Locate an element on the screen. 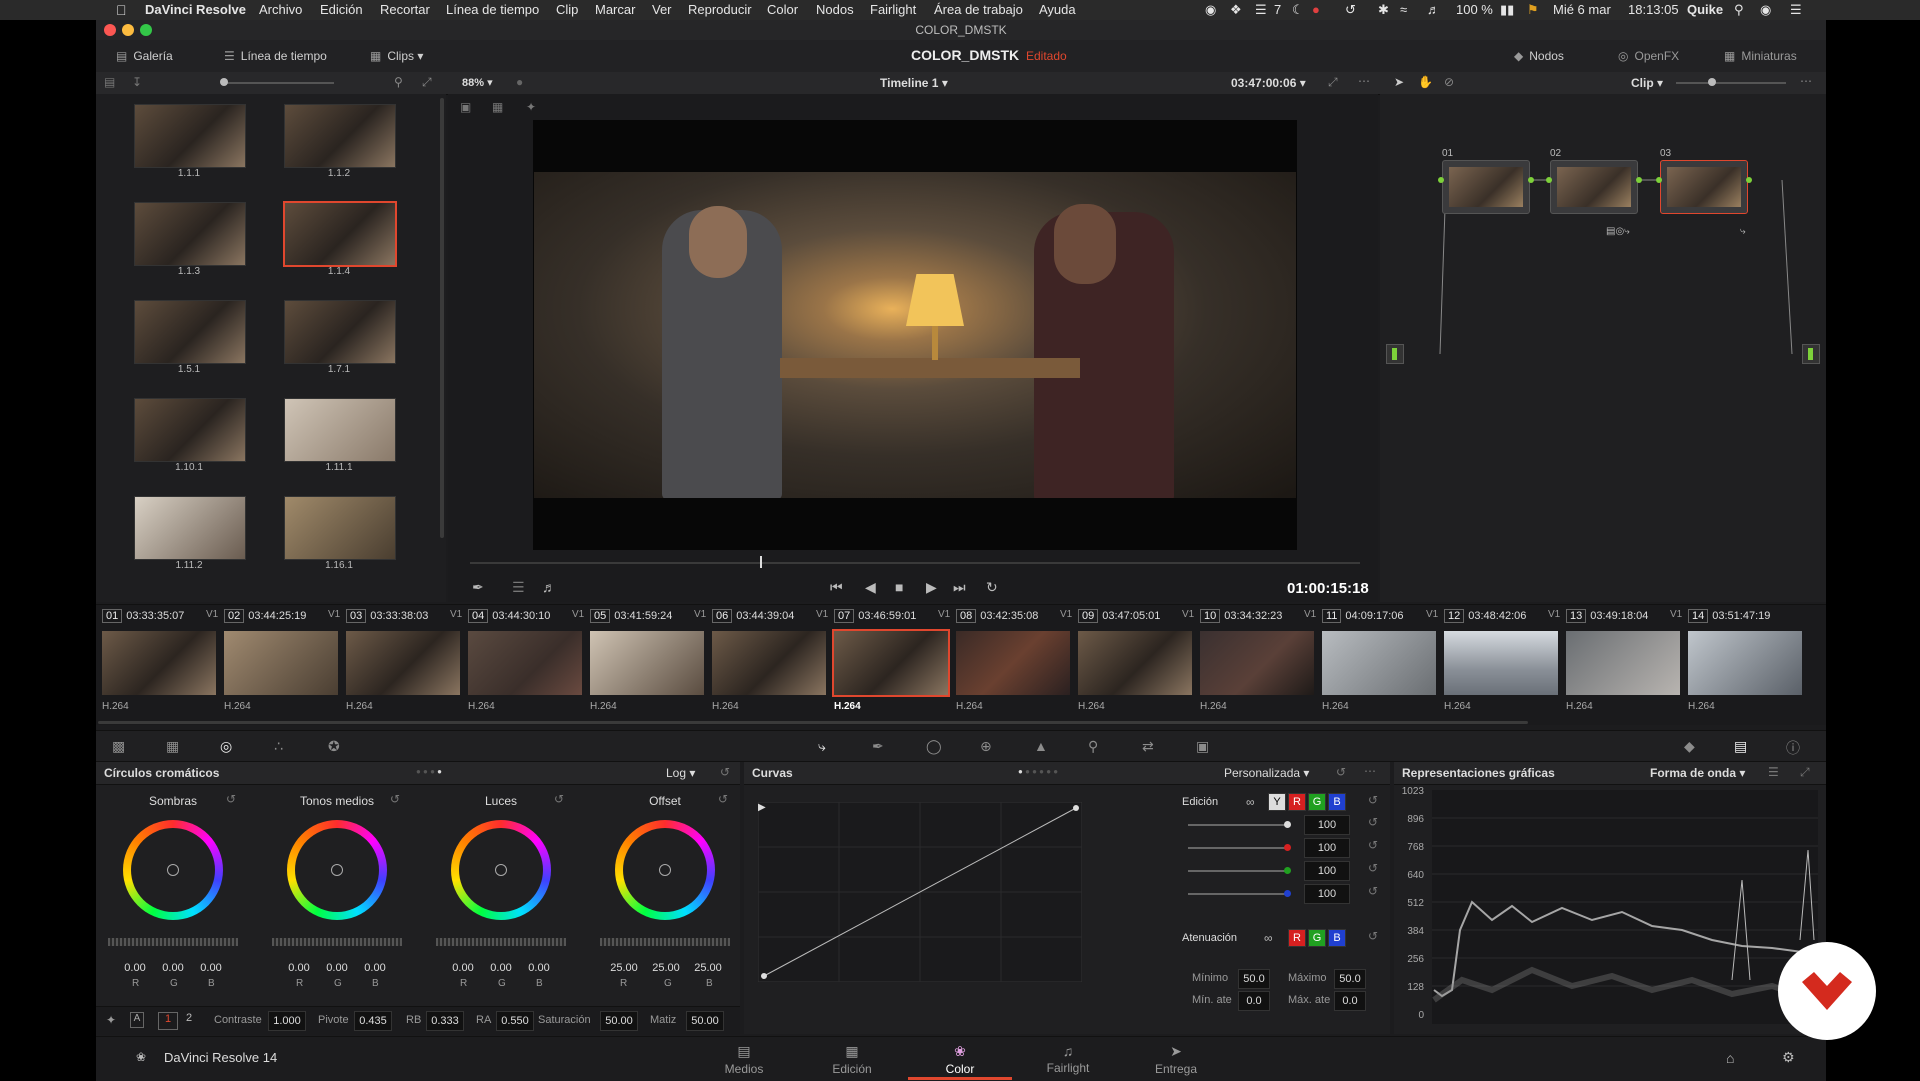  channel-g: G is located at coordinates (1317, 802).